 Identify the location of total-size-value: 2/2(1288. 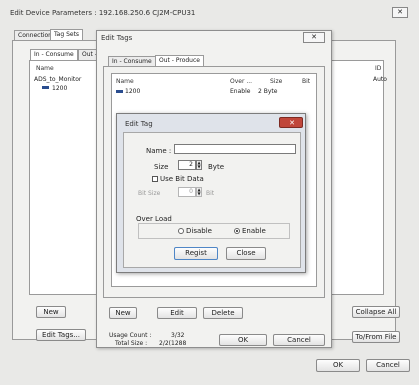
(173, 343).